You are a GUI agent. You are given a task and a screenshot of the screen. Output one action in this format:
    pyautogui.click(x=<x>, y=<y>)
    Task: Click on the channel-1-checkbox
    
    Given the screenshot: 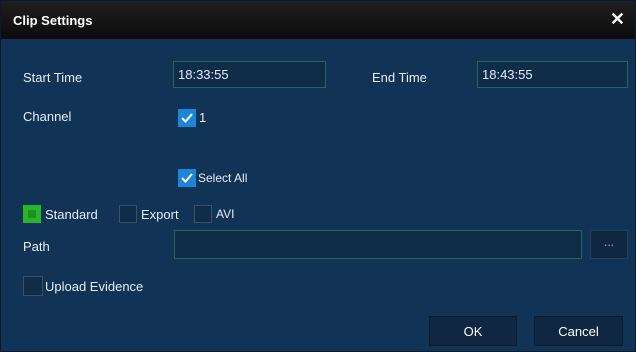 What is the action you would take?
    pyautogui.click(x=187, y=118)
    